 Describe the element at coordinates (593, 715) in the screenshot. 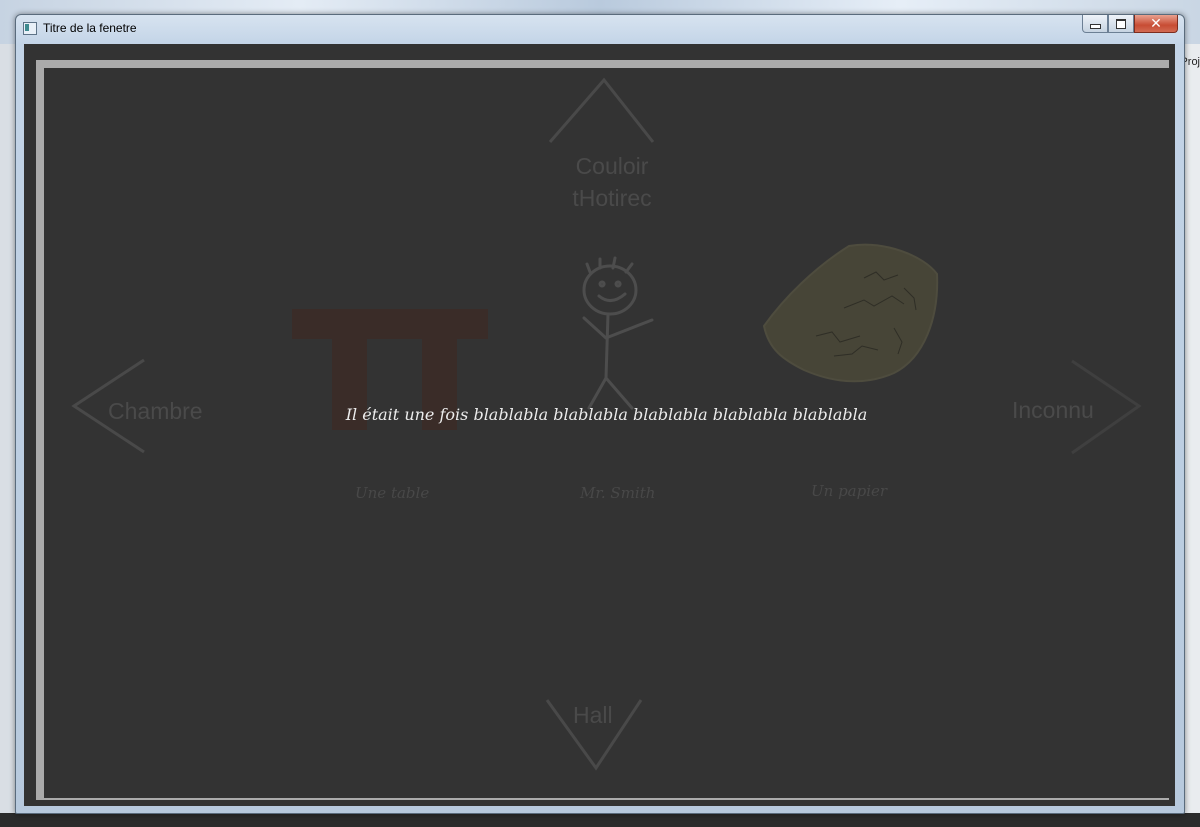

I see `exit-down-label: Hall` at that location.